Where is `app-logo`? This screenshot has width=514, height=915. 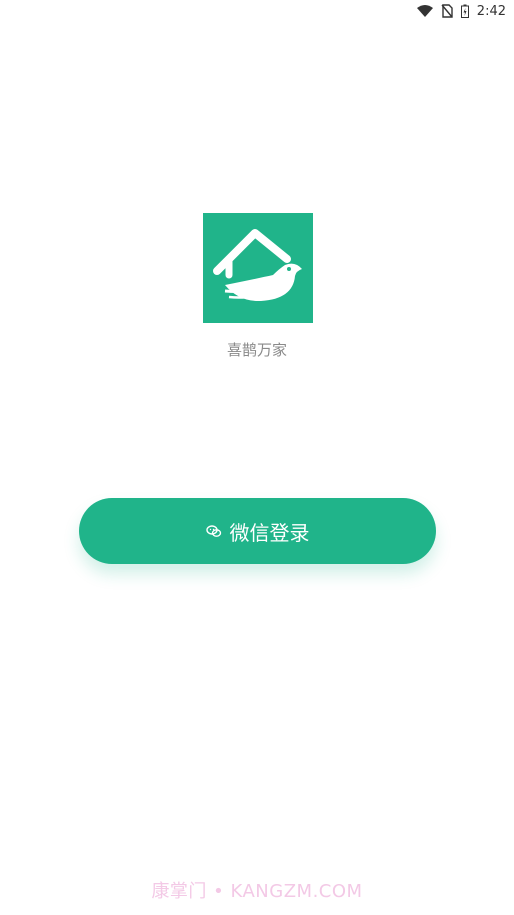
app-logo is located at coordinates (258, 268).